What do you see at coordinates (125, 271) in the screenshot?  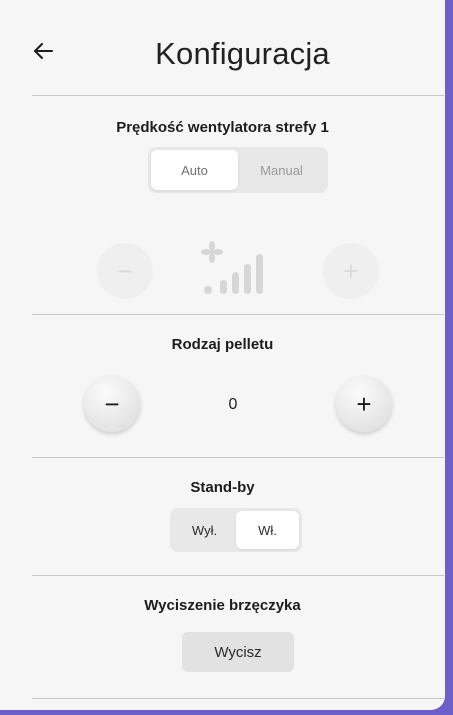 I see `fan-decrease-button: −` at bounding box center [125, 271].